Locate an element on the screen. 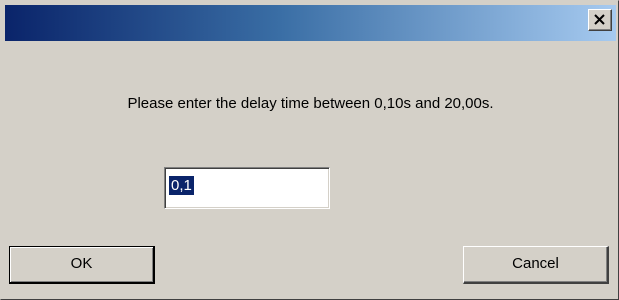 The width and height of the screenshot is (619, 300). close-button is located at coordinates (600, 20).